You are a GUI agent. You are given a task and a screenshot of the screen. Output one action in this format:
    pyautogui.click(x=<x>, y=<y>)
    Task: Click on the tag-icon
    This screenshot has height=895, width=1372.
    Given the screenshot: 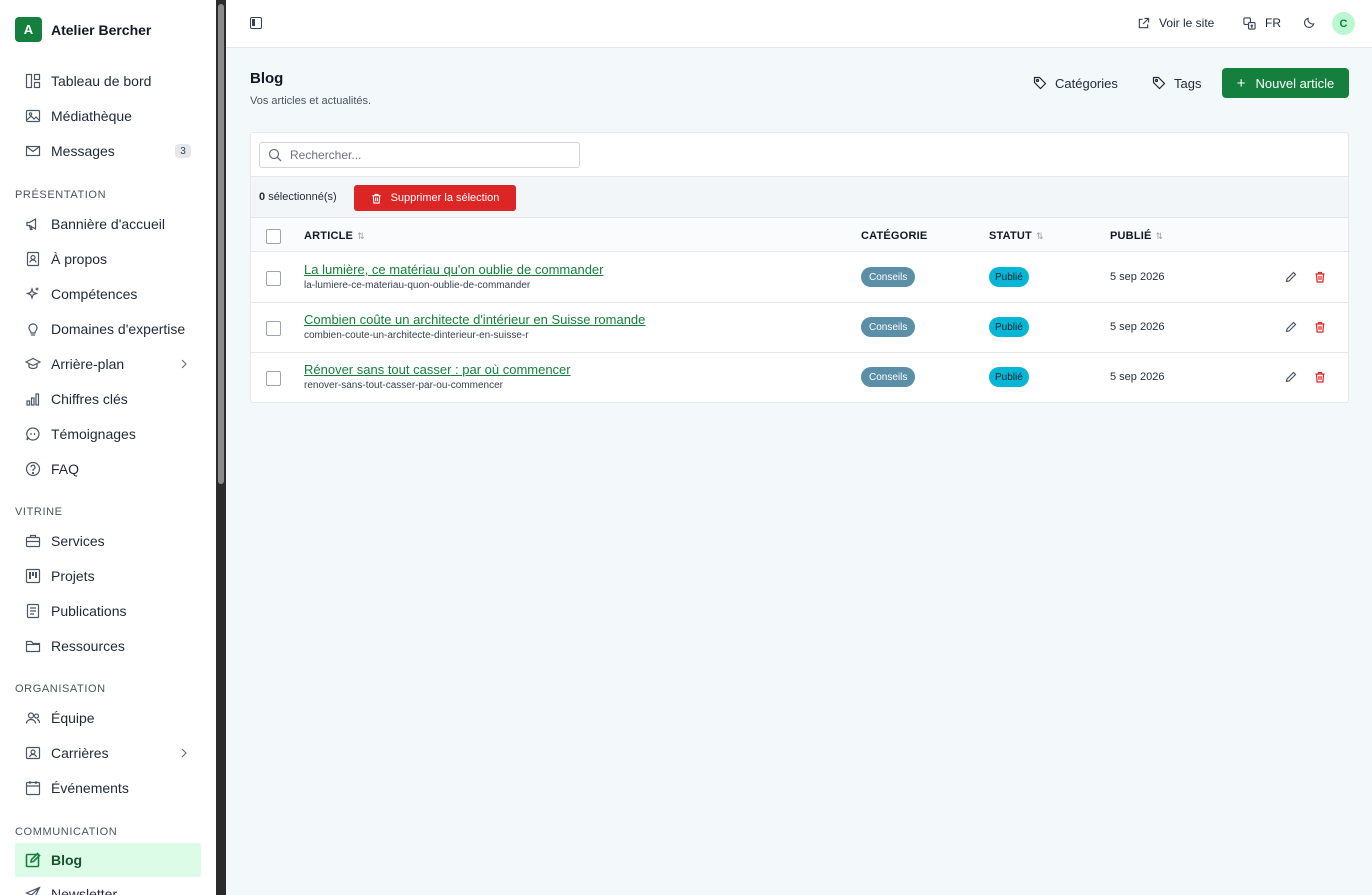 What is the action you would take?
    pyautogui.click(x=1040, y=83)
    